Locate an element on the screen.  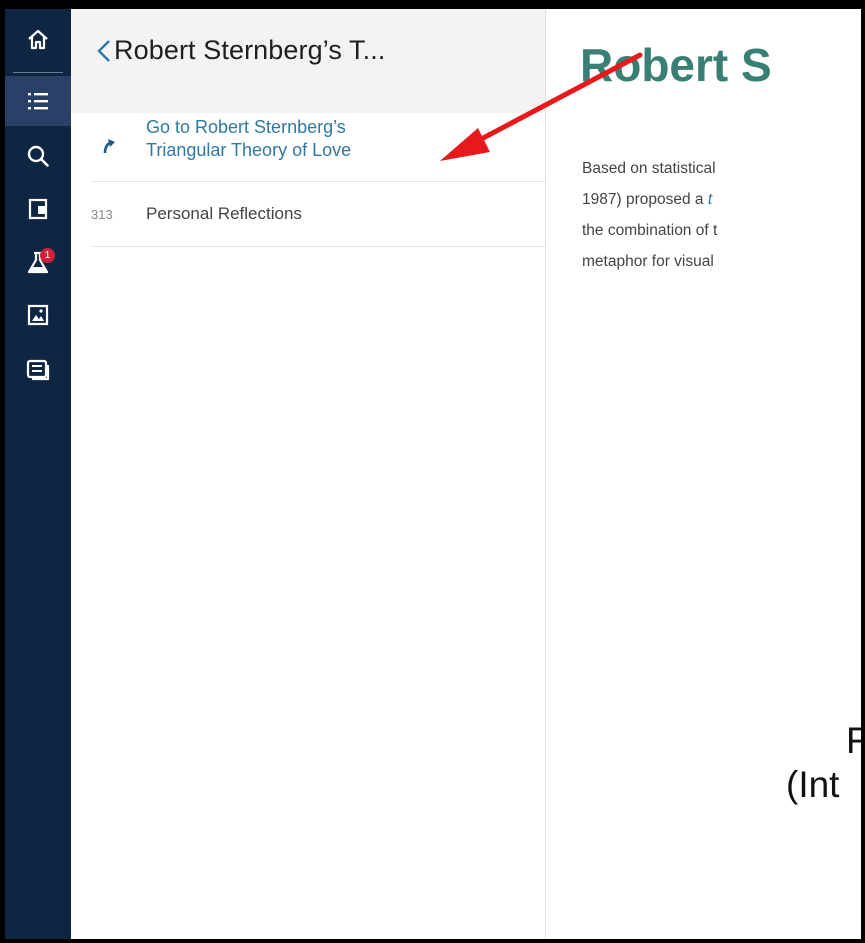
figure-caption-line: (Int is located at coordinates (813, 784).